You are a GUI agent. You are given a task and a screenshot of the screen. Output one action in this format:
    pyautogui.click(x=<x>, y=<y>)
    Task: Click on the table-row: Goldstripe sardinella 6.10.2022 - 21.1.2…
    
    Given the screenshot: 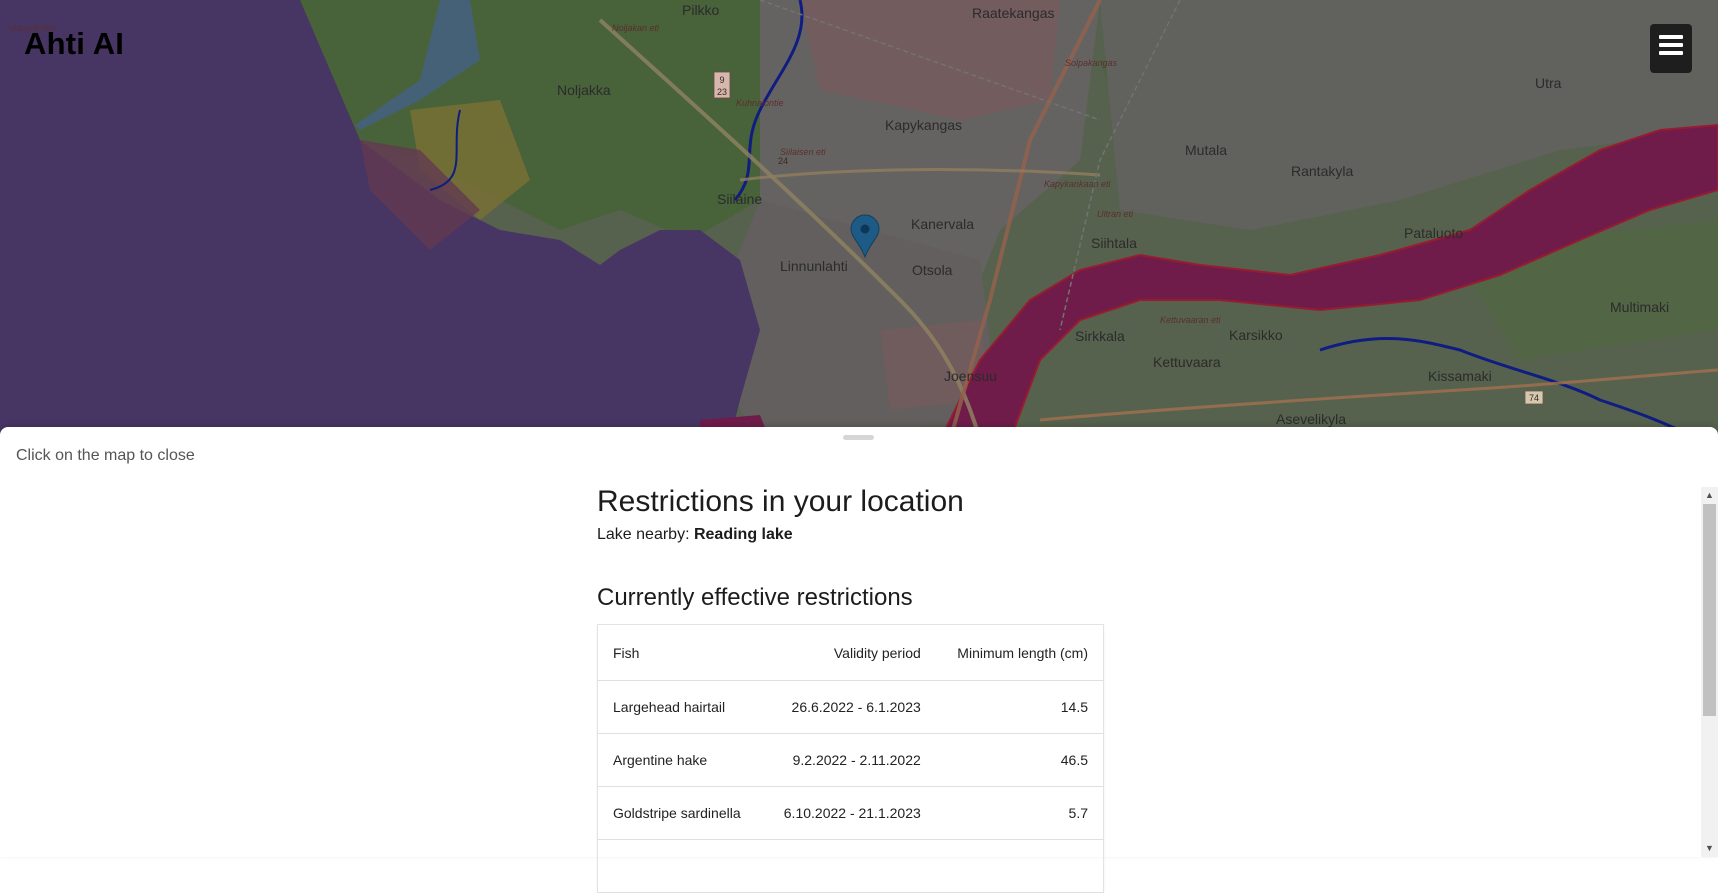 What is the action you would take?
    pyautogui.click(x=850, y=813)
    